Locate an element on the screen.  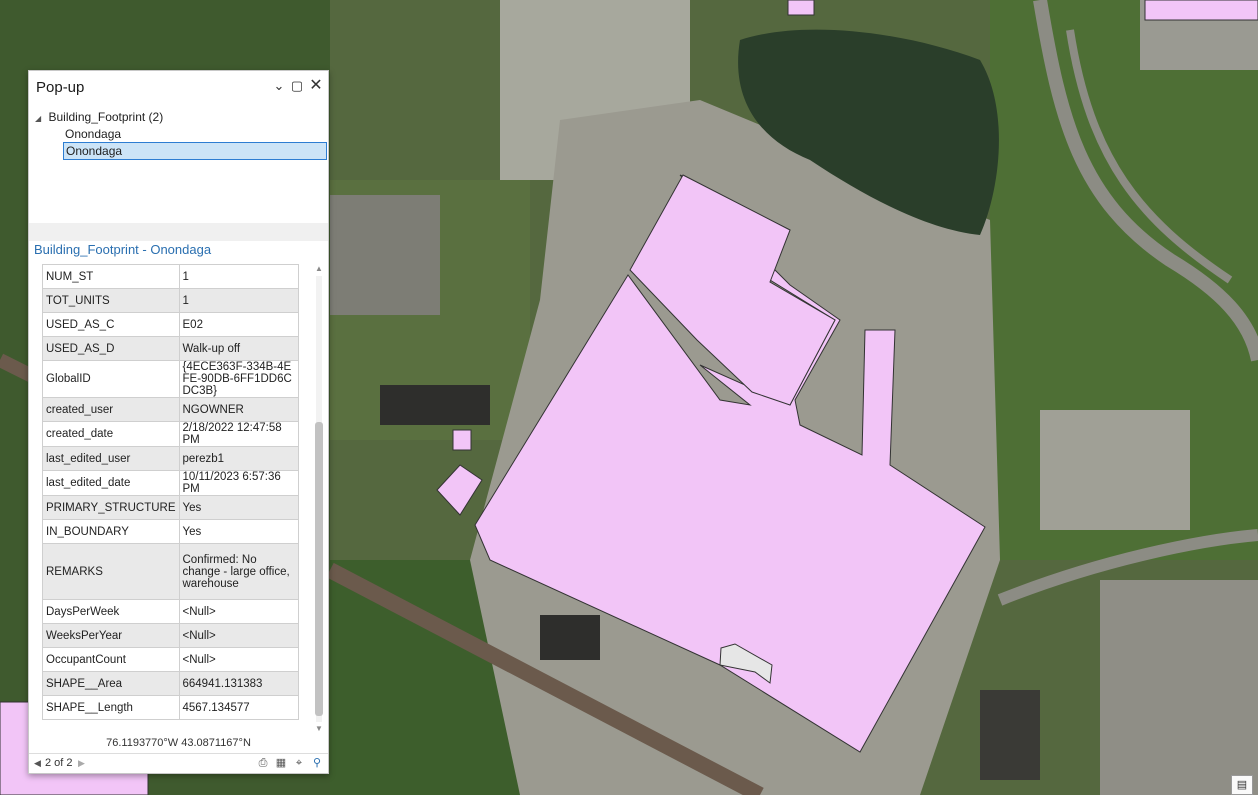
attr-value: 664941.131383 is located at coordinates (238, 683).